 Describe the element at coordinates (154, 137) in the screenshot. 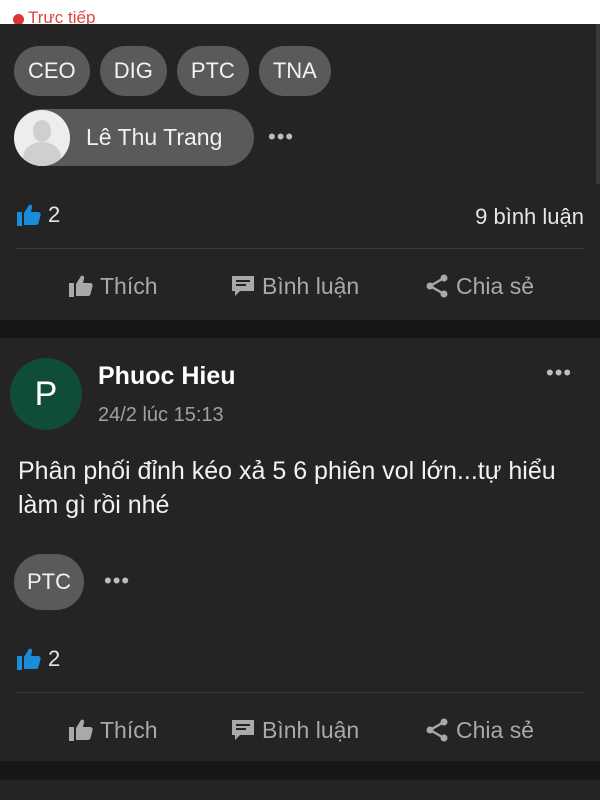

I see `mentioned-user-name: Lê Thu Trang` at that location.